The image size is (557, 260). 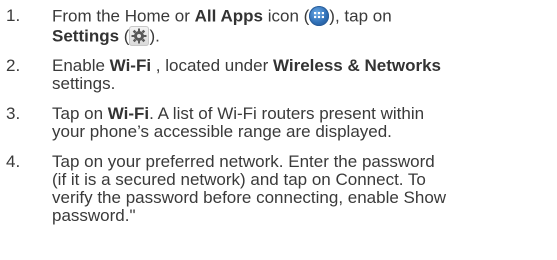 What do you see at coordinates (228, 16) in the screenshot?
I see `bold-term: All Apps` at bounding box center [228, 16].